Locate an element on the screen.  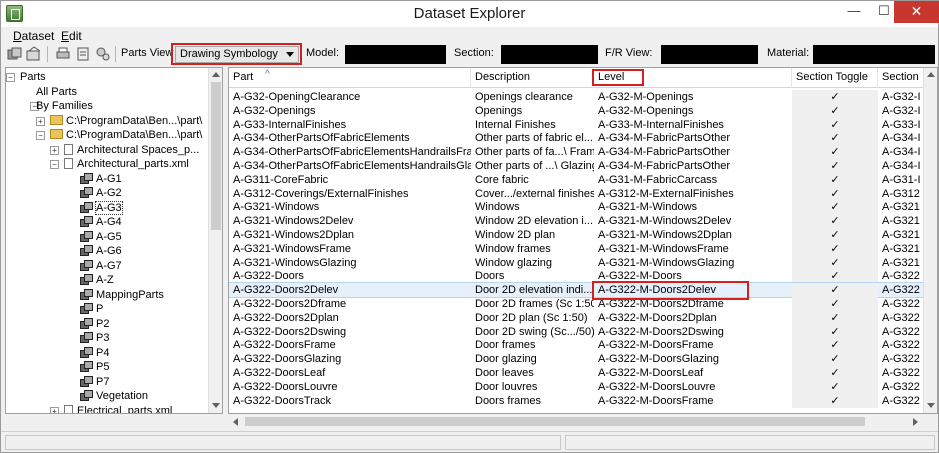
column-header-description: Description is located at coordinates (532, 78).